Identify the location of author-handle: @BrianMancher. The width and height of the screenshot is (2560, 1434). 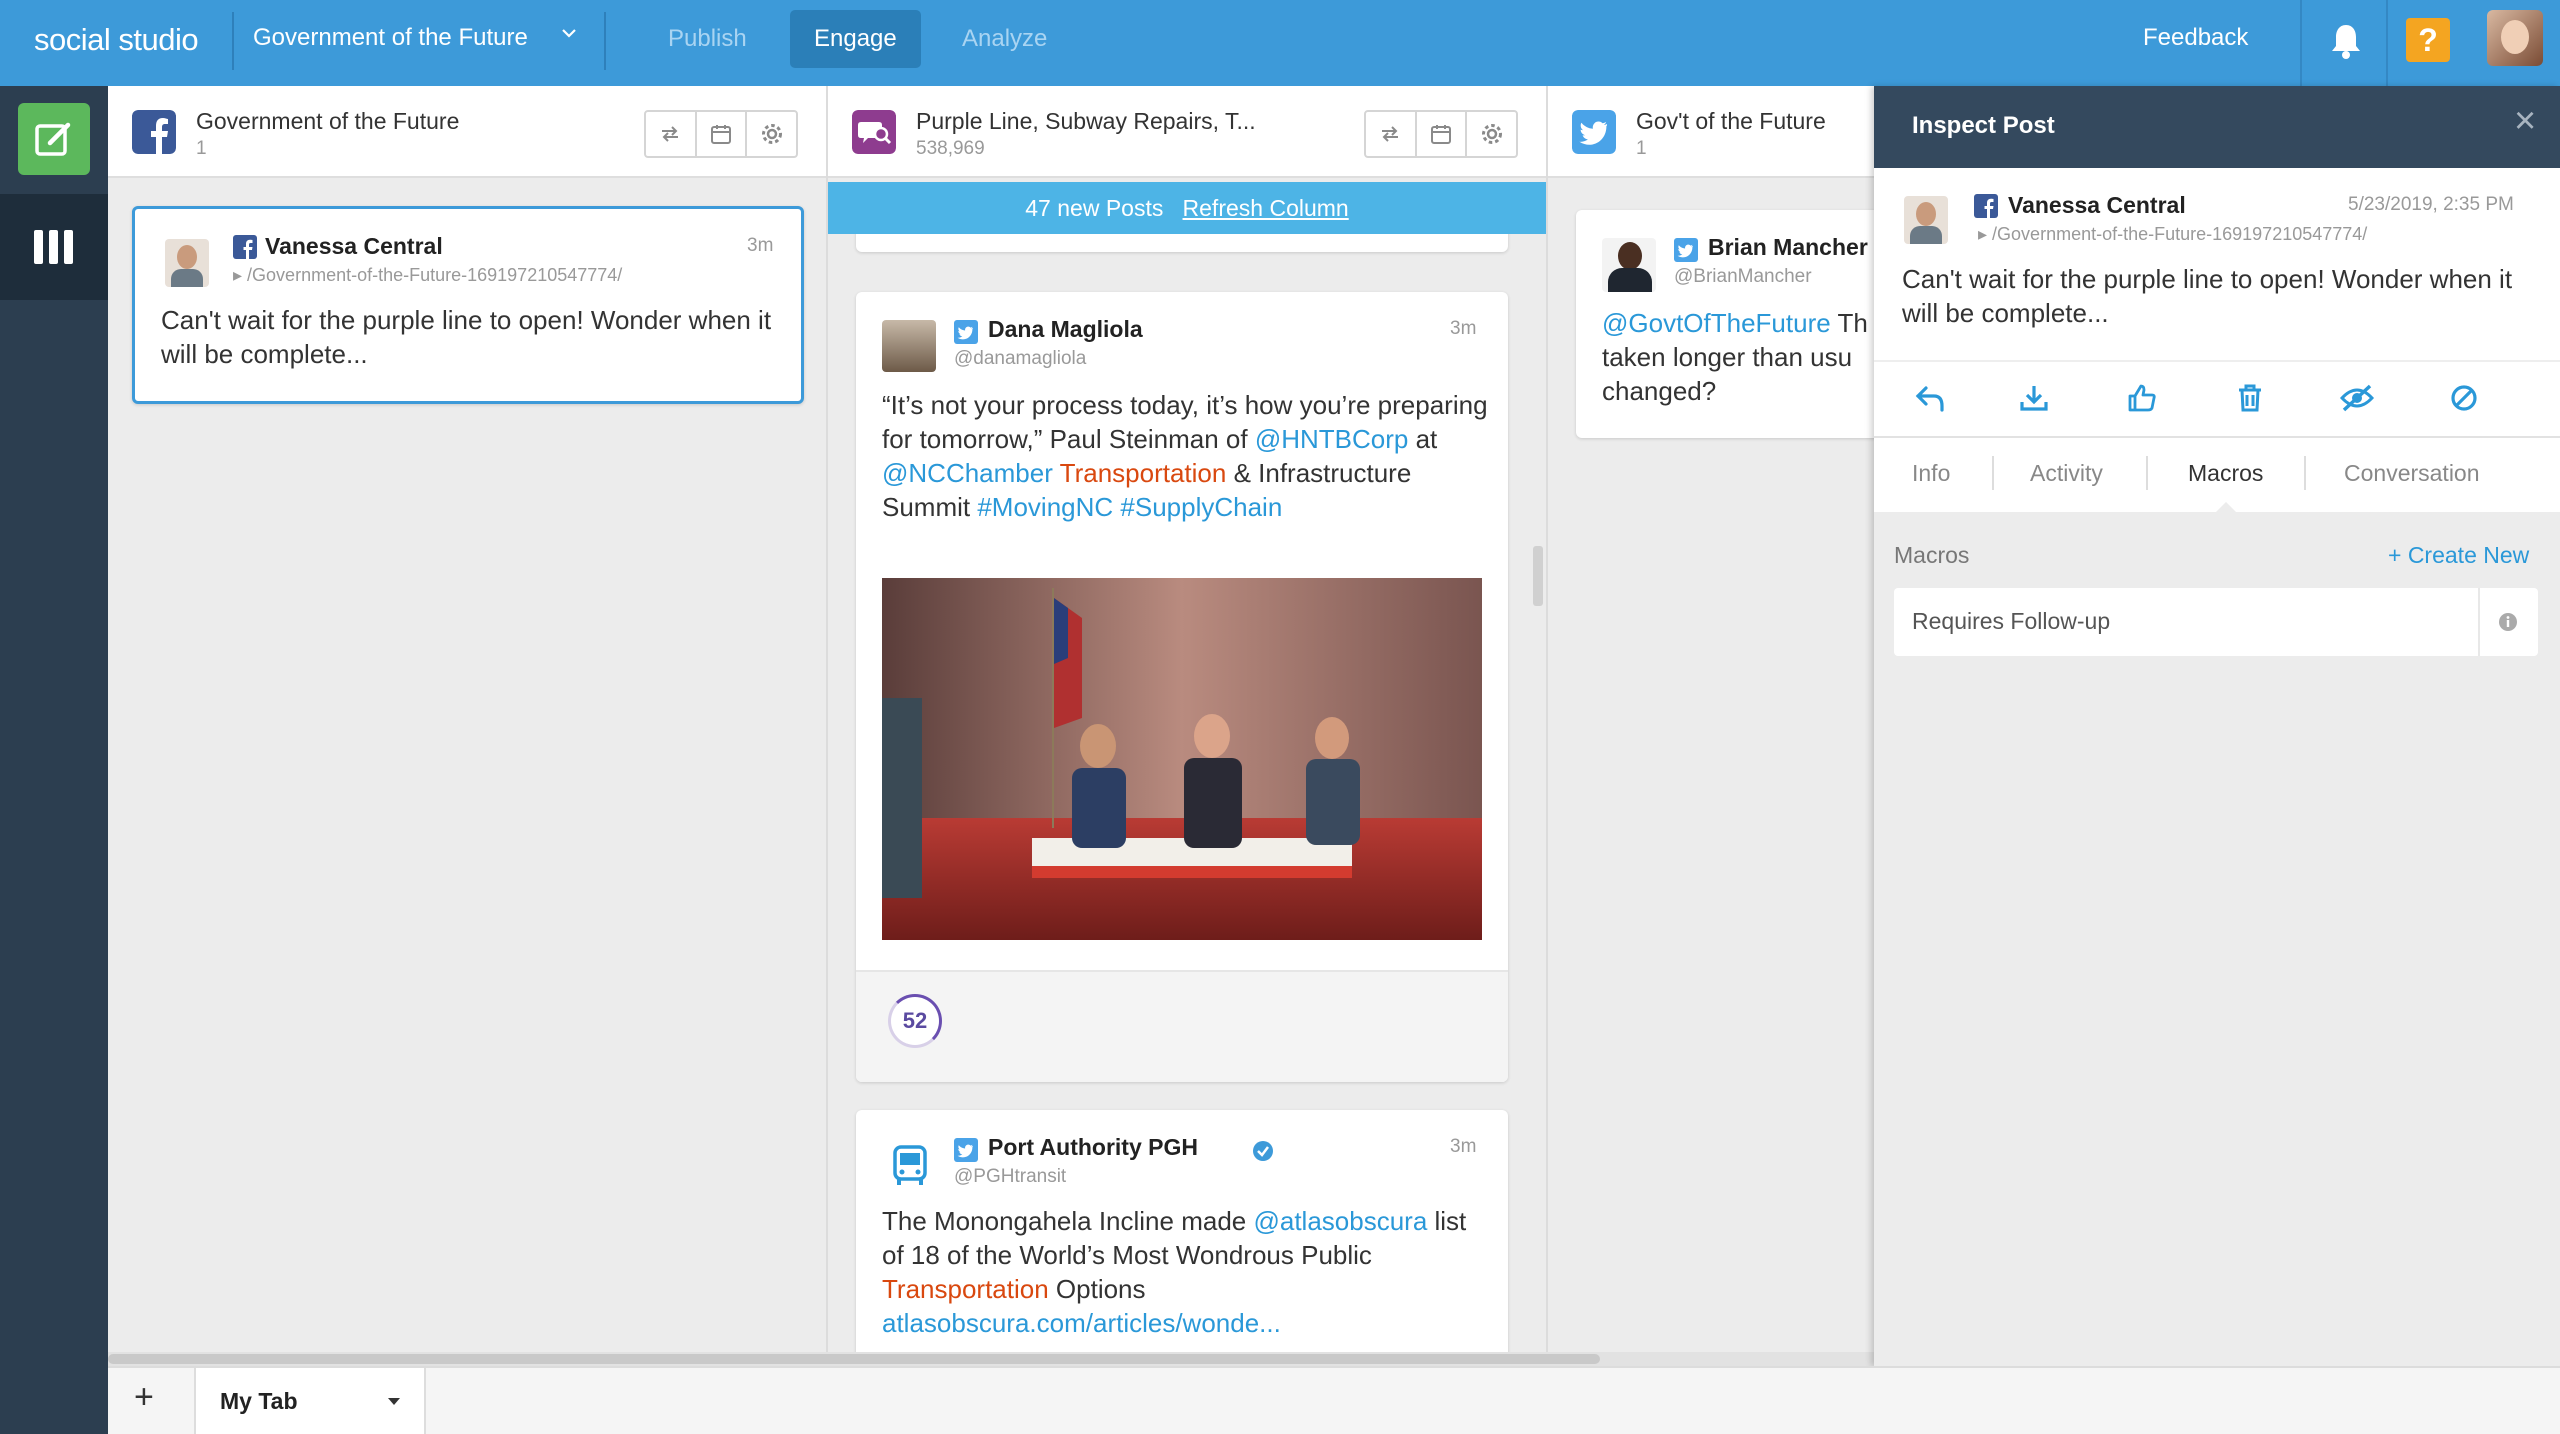
(1743, 277).